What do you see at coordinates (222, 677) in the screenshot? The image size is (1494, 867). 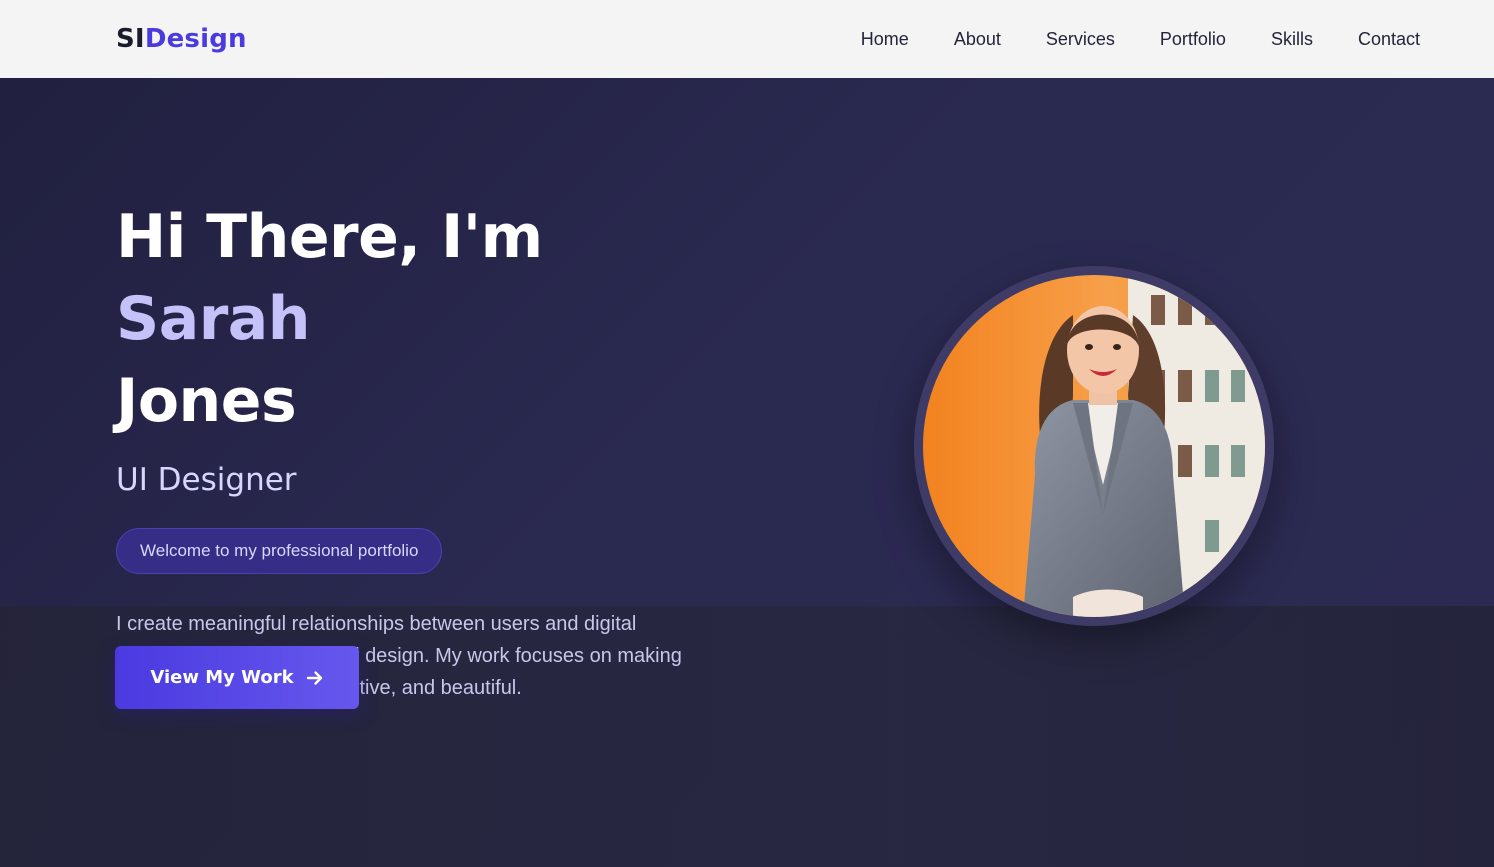 I see `view-my-work-label: View My Work` at bounding box center [222, 677].